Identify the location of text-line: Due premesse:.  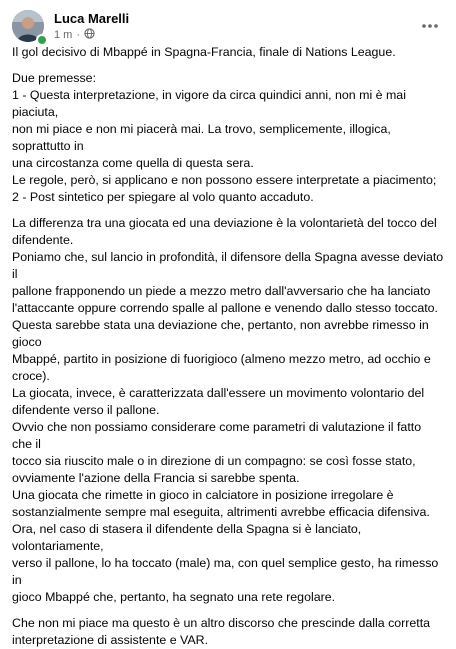
(54, 78).